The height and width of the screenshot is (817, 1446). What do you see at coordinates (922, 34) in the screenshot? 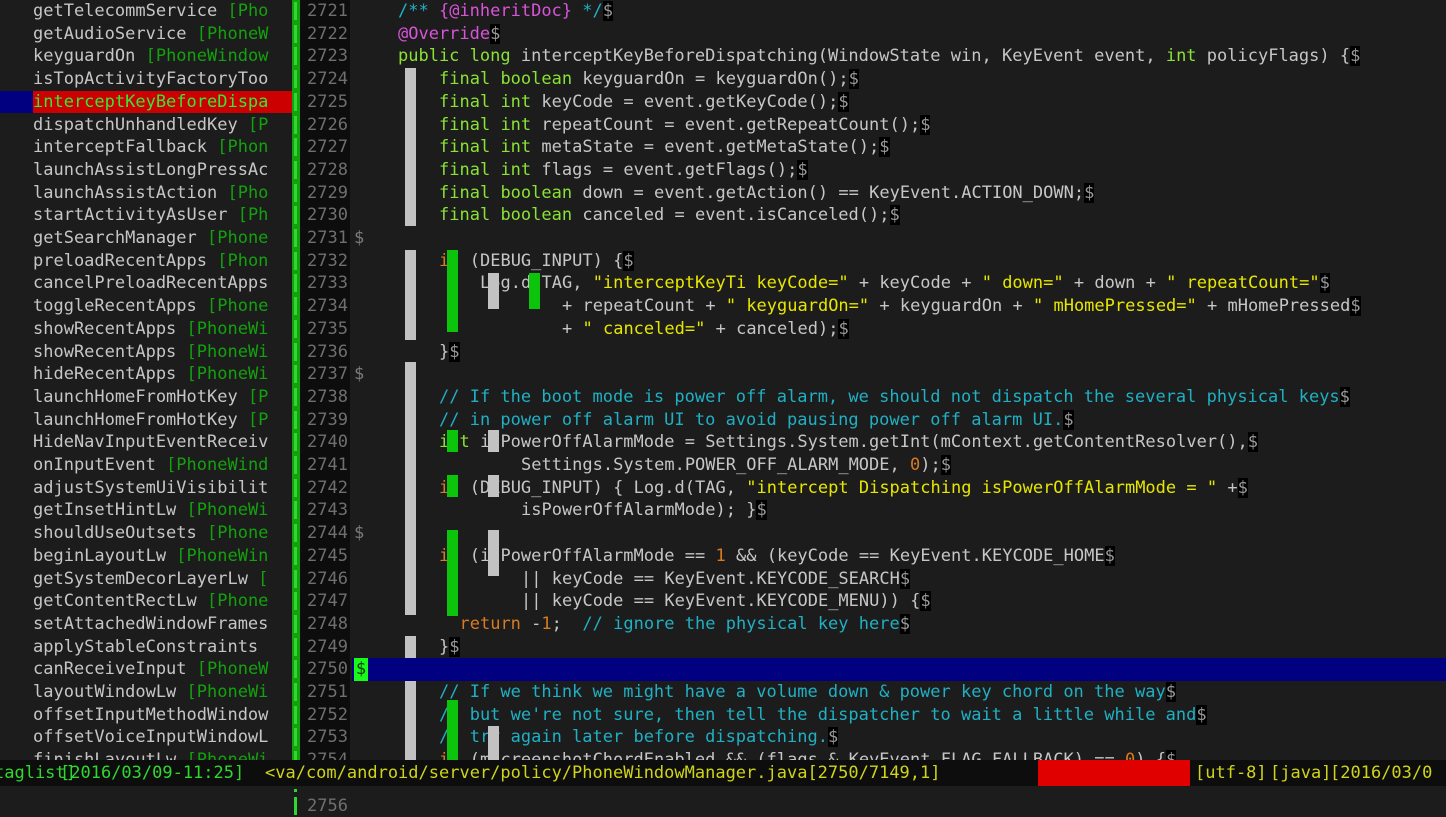
I see `code-line: @Override$` at bounding box center [922, 34].